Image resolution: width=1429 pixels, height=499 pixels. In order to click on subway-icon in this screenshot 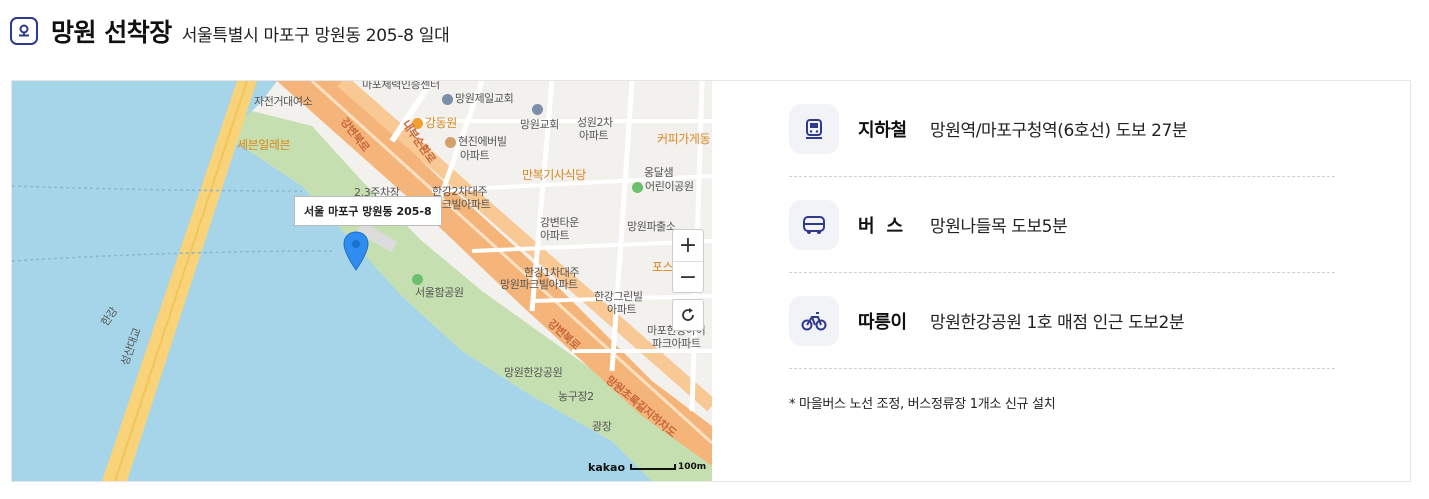, I will do `click(814, 128)`.